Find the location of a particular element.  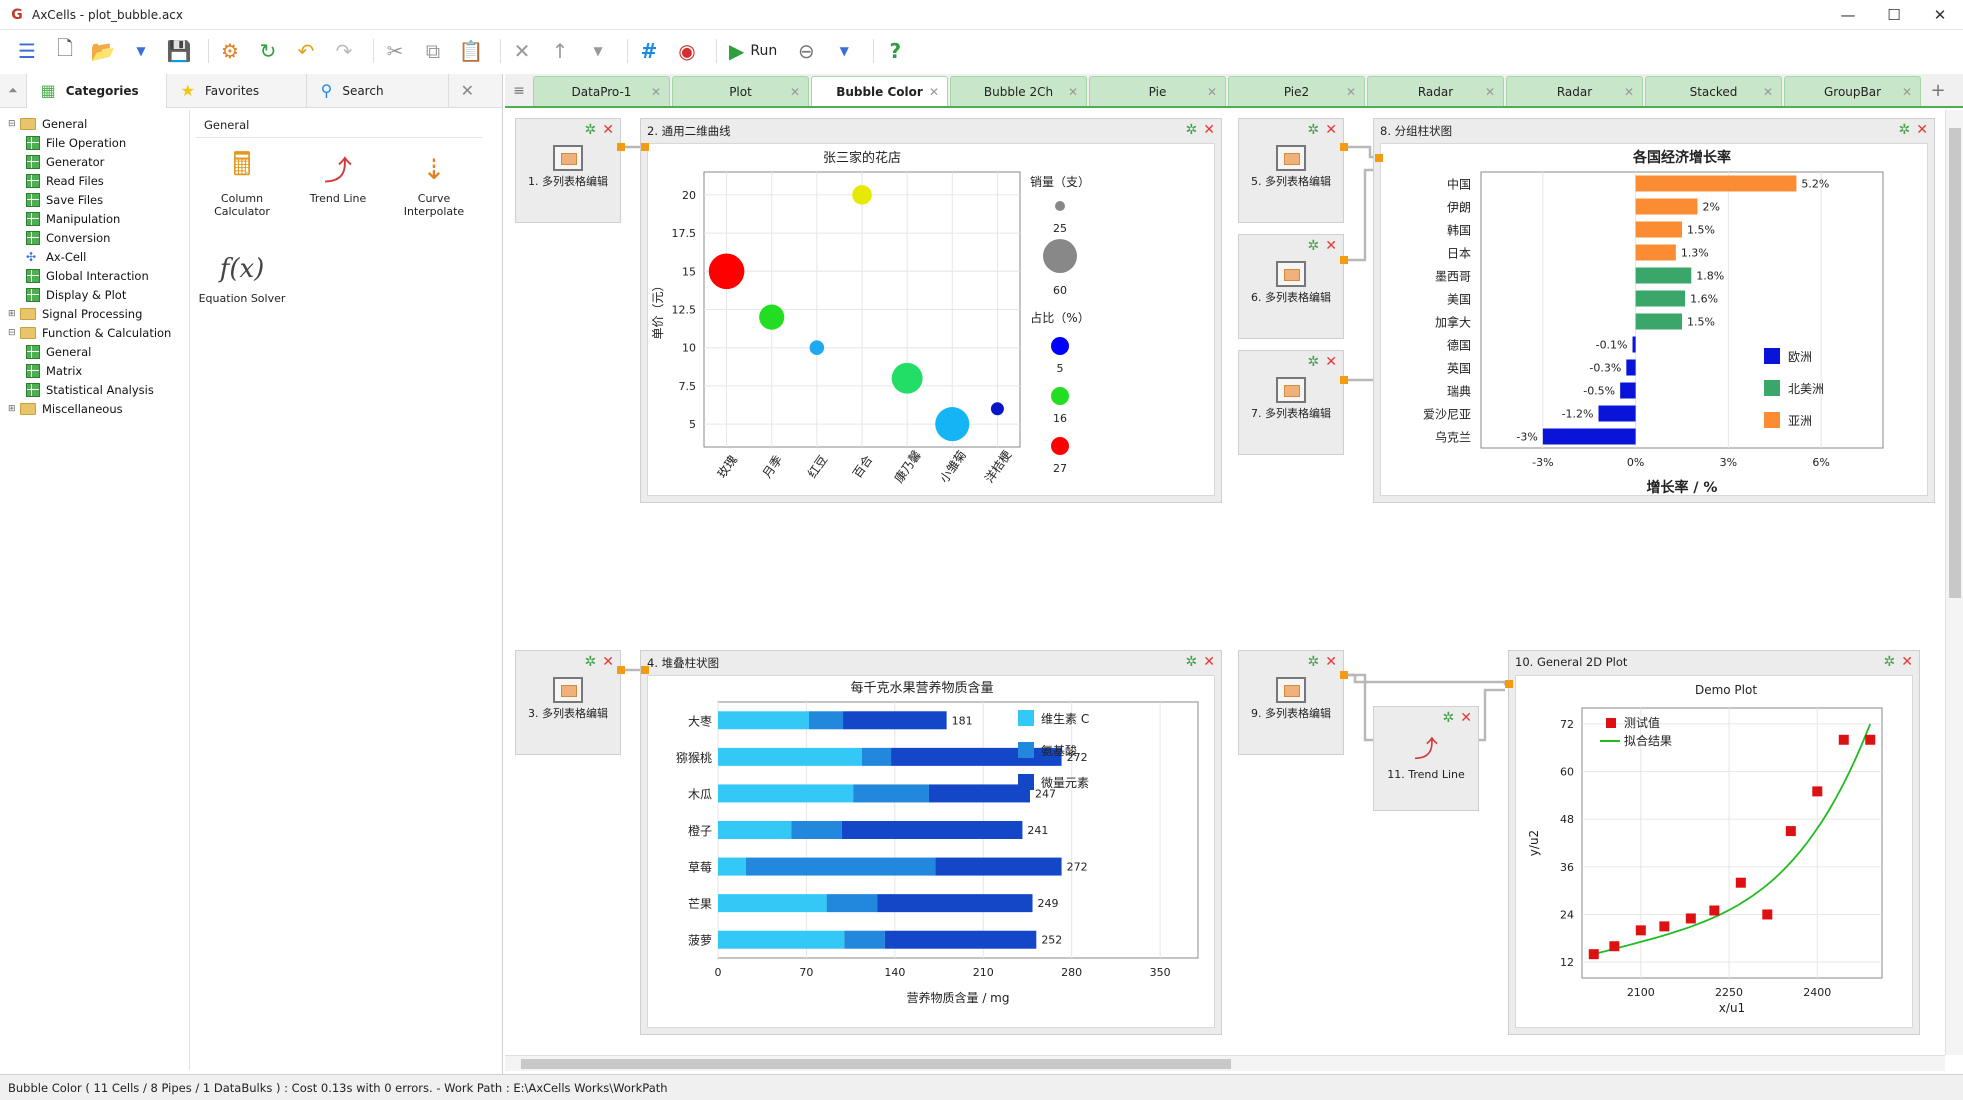

doc-tab: GroupBar ✕ is located at coordinates (1852, 91).